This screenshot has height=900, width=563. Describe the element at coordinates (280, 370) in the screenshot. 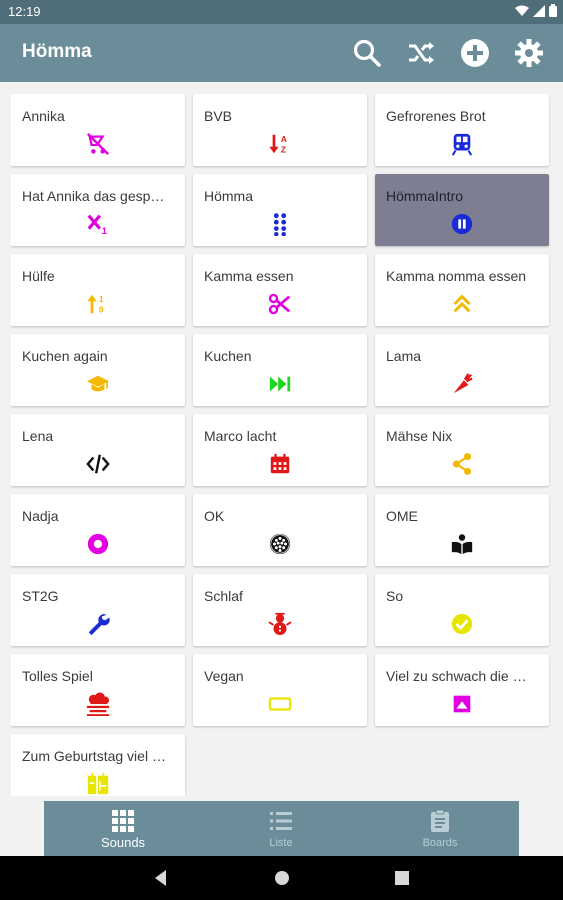

I see `sound-tile: Kuchen` at that location.